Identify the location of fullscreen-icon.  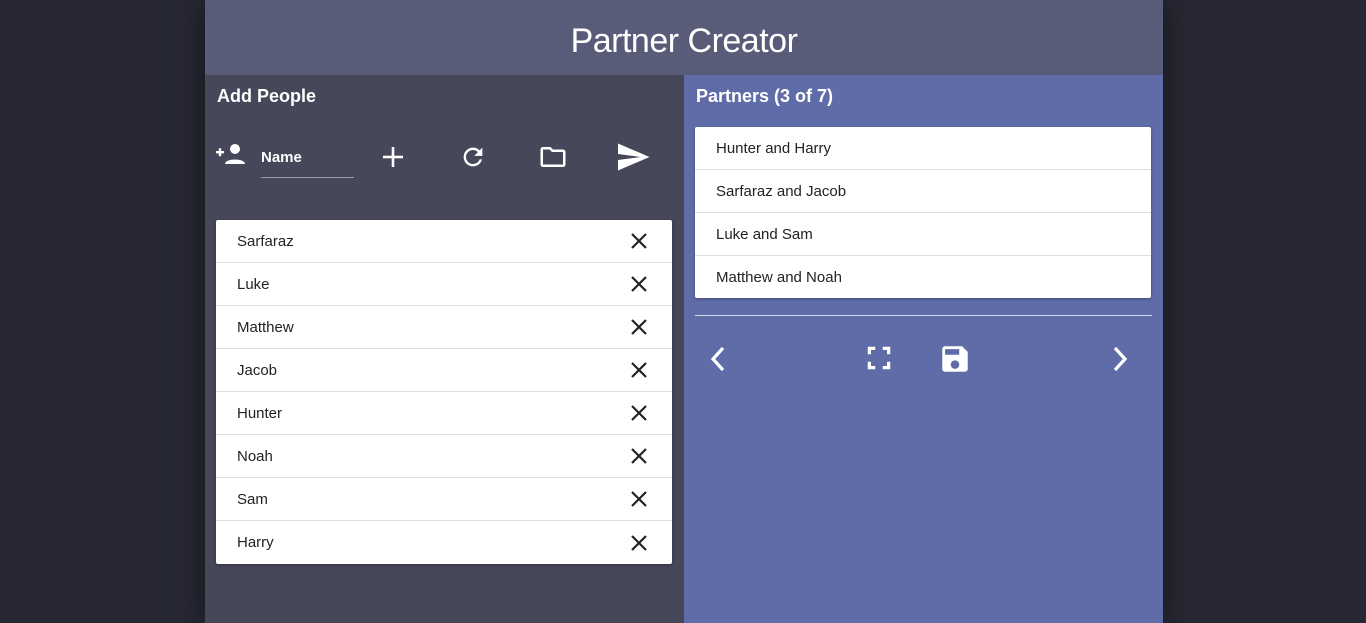
(879, 358).